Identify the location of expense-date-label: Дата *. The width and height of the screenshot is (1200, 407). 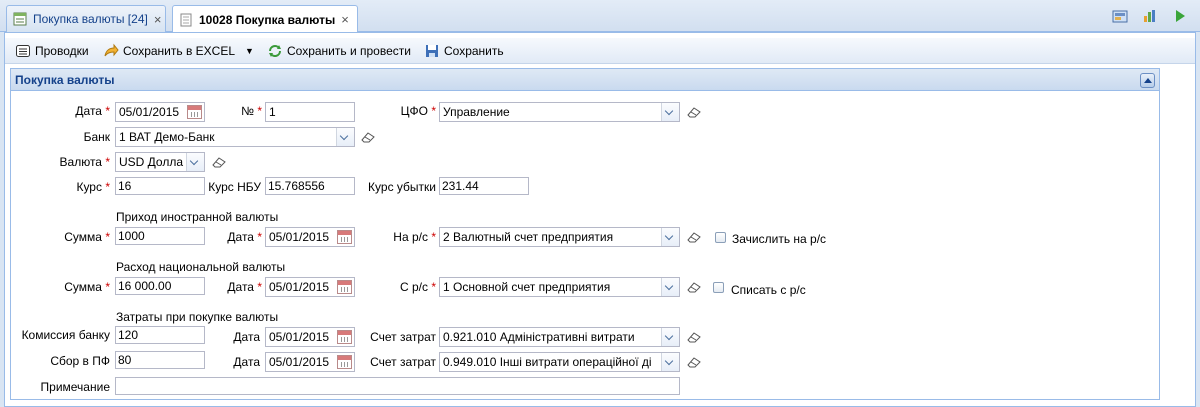
(244, 287).